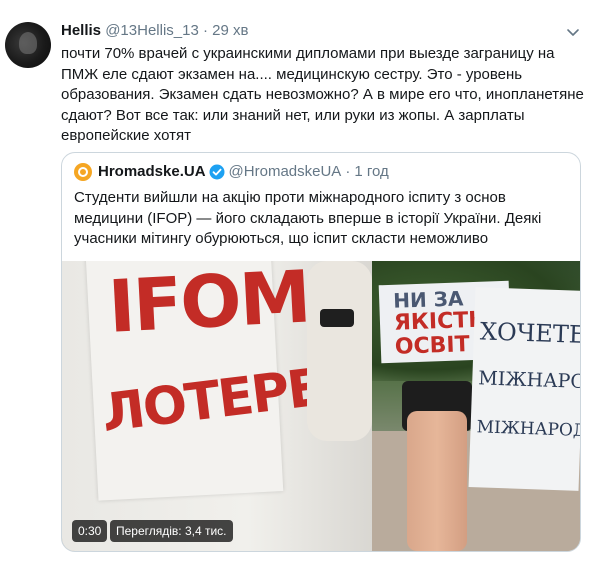 The width and height of the screenshot is (608, 566). Describe the element at coordinates (171, 531) in the screenshot. I see `video-views: Переглядів: 3,4 тис.` at that location.